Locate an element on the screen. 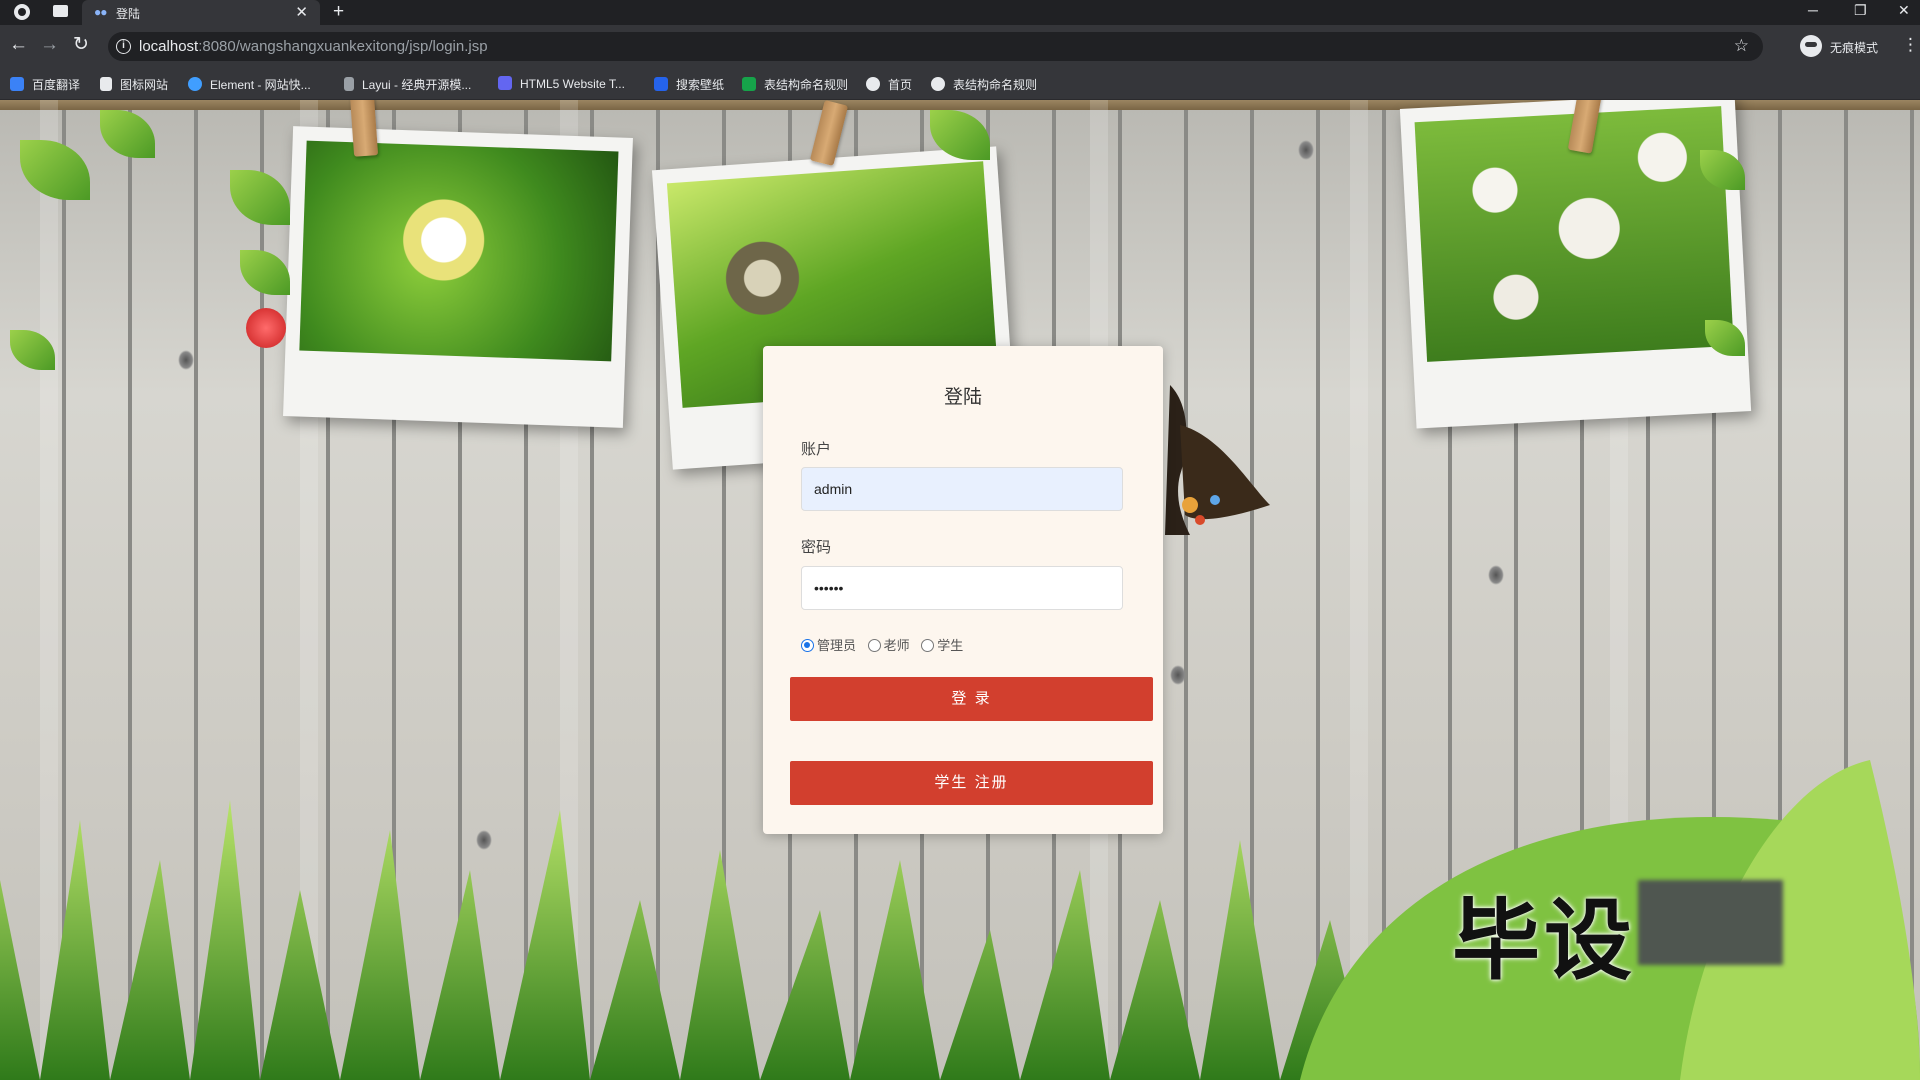  translate-icon is located at coordinates (17, 84).